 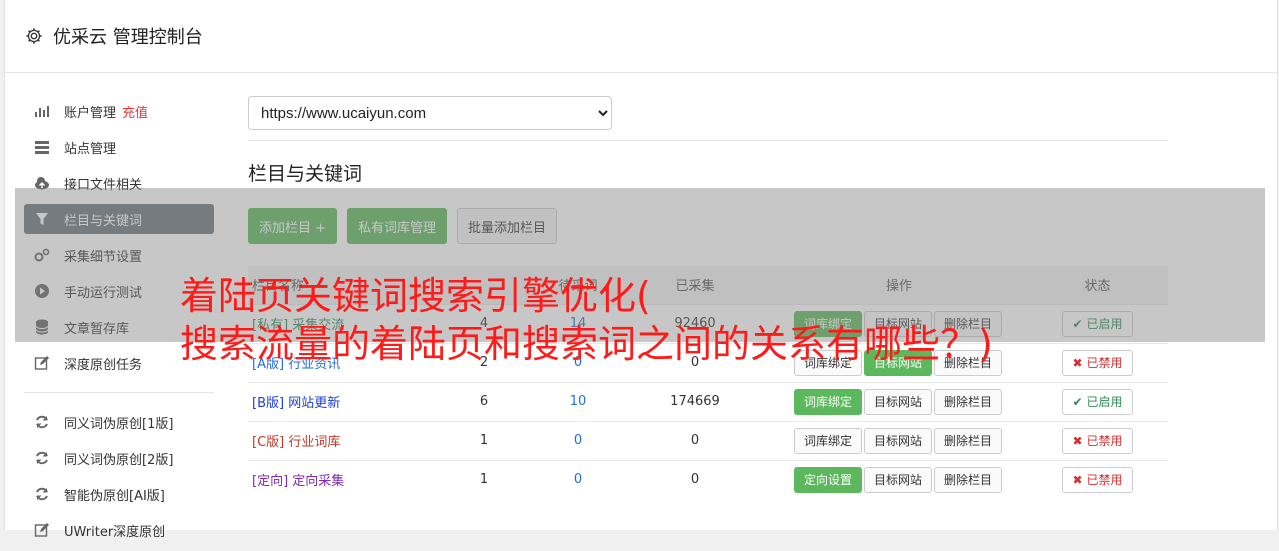 I want to click on status-label: 已启用, so click(x=1104, y=402).